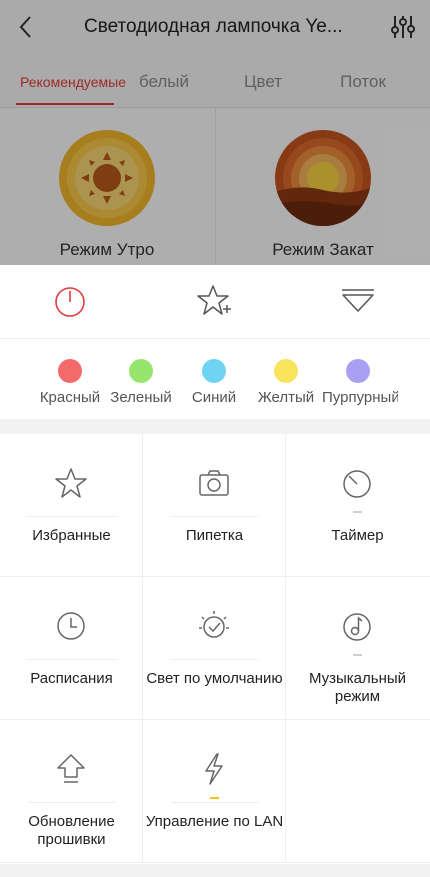 This screenshot has width=430, height=877. Describe the element at coordinates (70, 301) in the screenshot. I see `power-icon` at that location.